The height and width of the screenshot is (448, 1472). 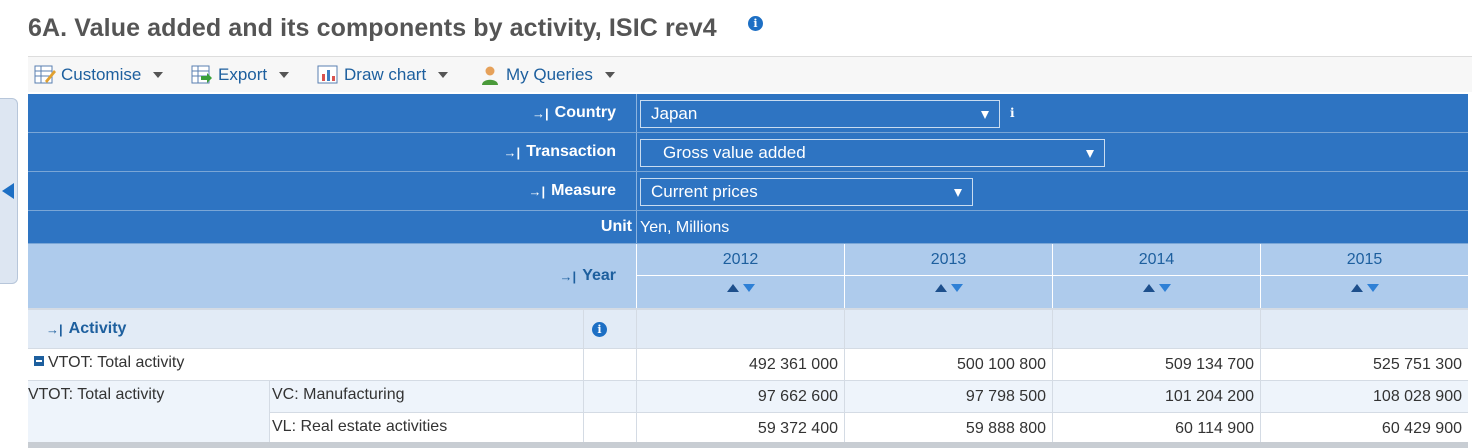 What do you see at coordinates (572, 190) in the screenshot?
I see `measure-label: →| Measure` at bounding box center [572, 190].